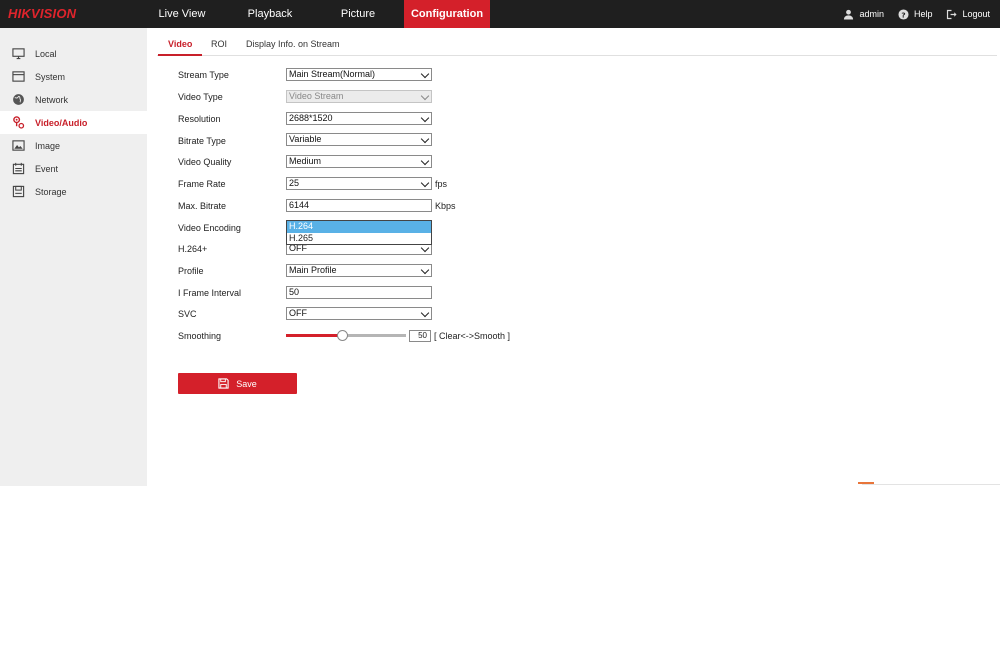 The height and width of the screenshot is (652, 1000). Describe the element at coordinates (193, 249) in the screenshot. I see `h264plus-label: H.264+` at that location.